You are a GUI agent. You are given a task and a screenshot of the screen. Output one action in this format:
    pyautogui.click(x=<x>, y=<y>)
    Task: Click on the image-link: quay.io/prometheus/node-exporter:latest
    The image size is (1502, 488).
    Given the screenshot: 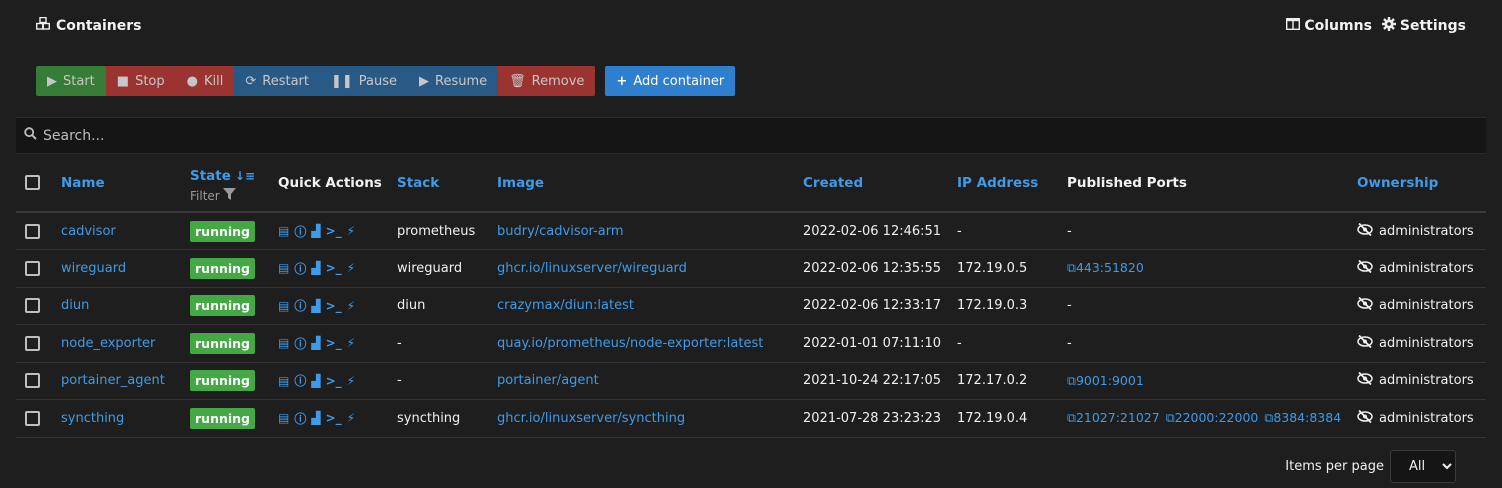 What is the action you would take?
    pyautogui.click(x=630, y=343)
    